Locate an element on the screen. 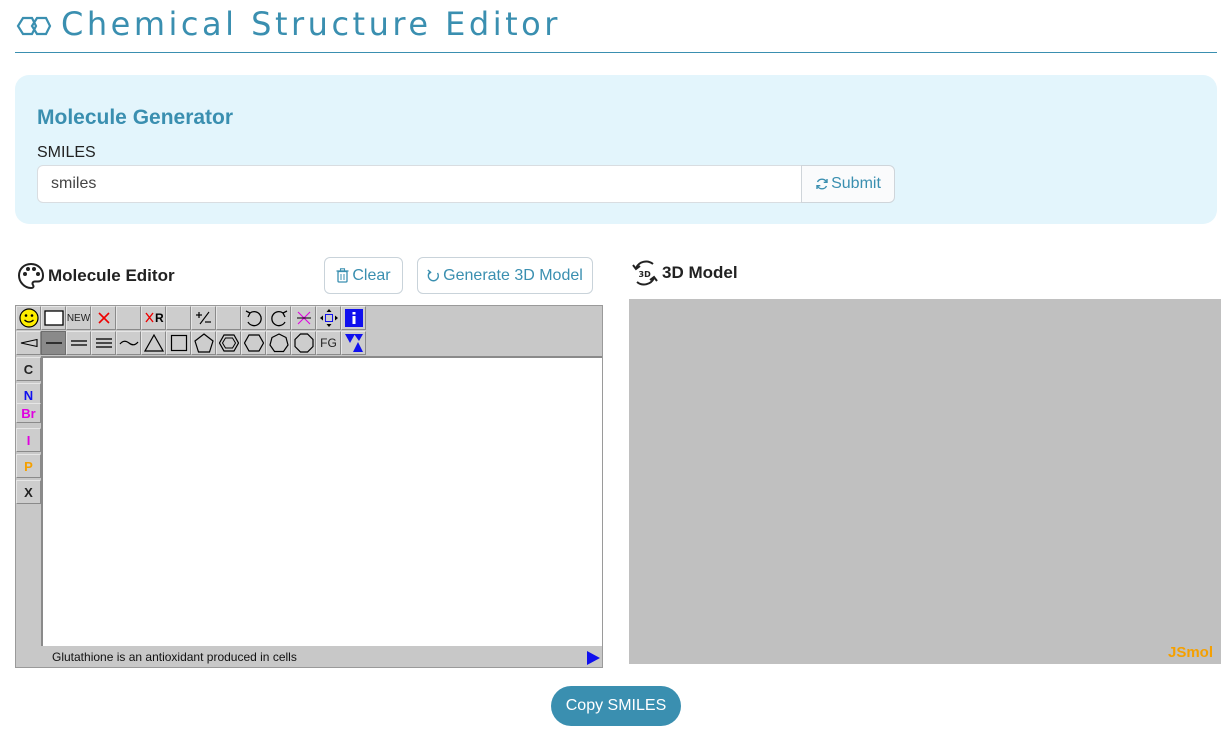 The image size is (1229, 749). atom-label-C: C is located at coordinates (28, 369).